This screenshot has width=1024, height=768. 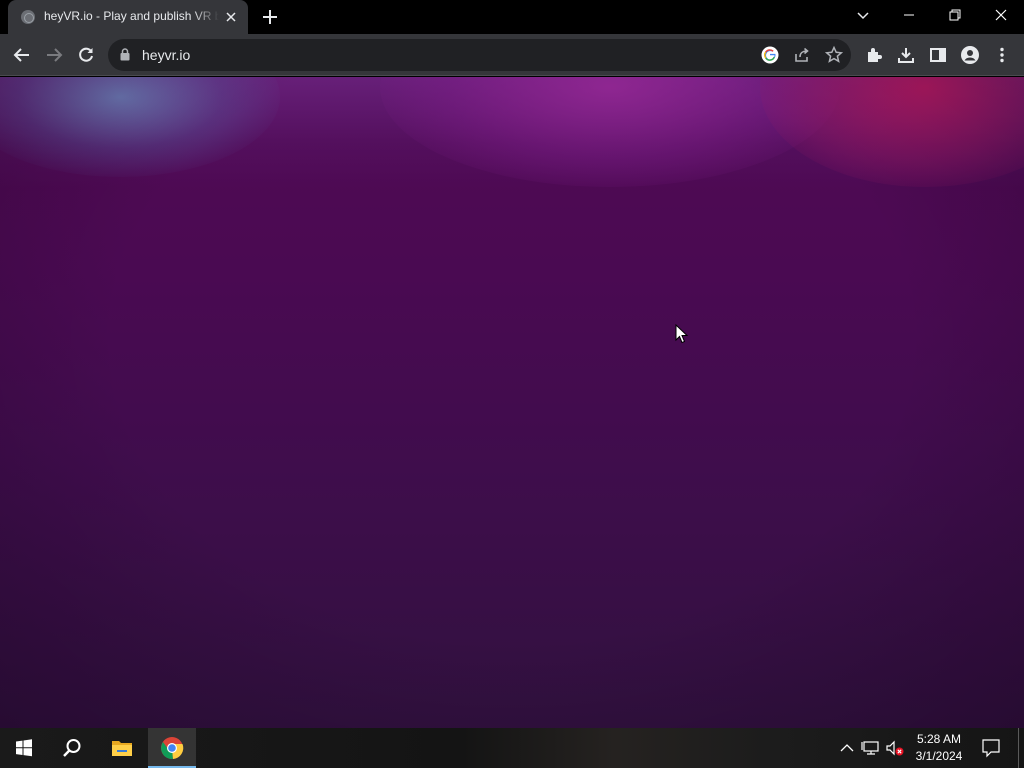 I want to click on volume-muted-icon, so click(x=895, y=748).